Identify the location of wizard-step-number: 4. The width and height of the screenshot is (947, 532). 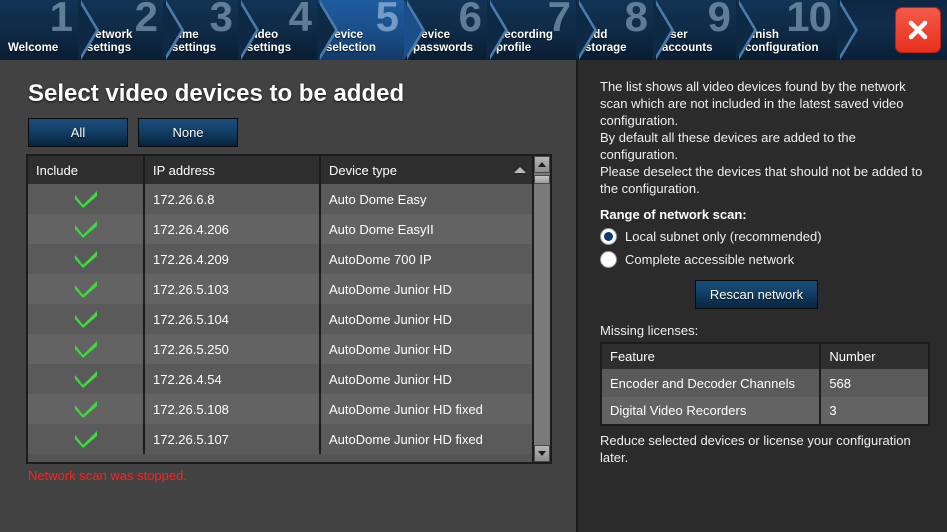
(300, 20).